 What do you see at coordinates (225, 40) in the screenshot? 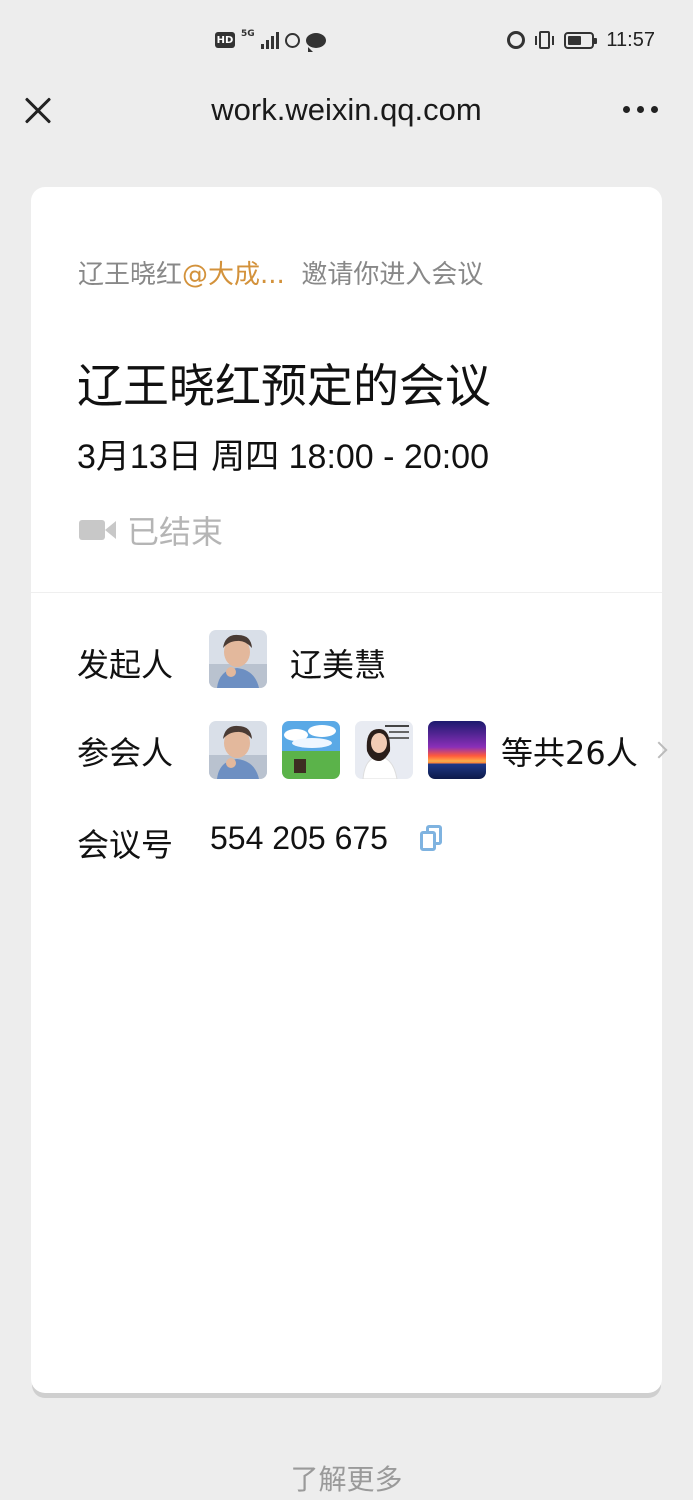
I see `hd-icon: HD` at bounding box center [225, 40].